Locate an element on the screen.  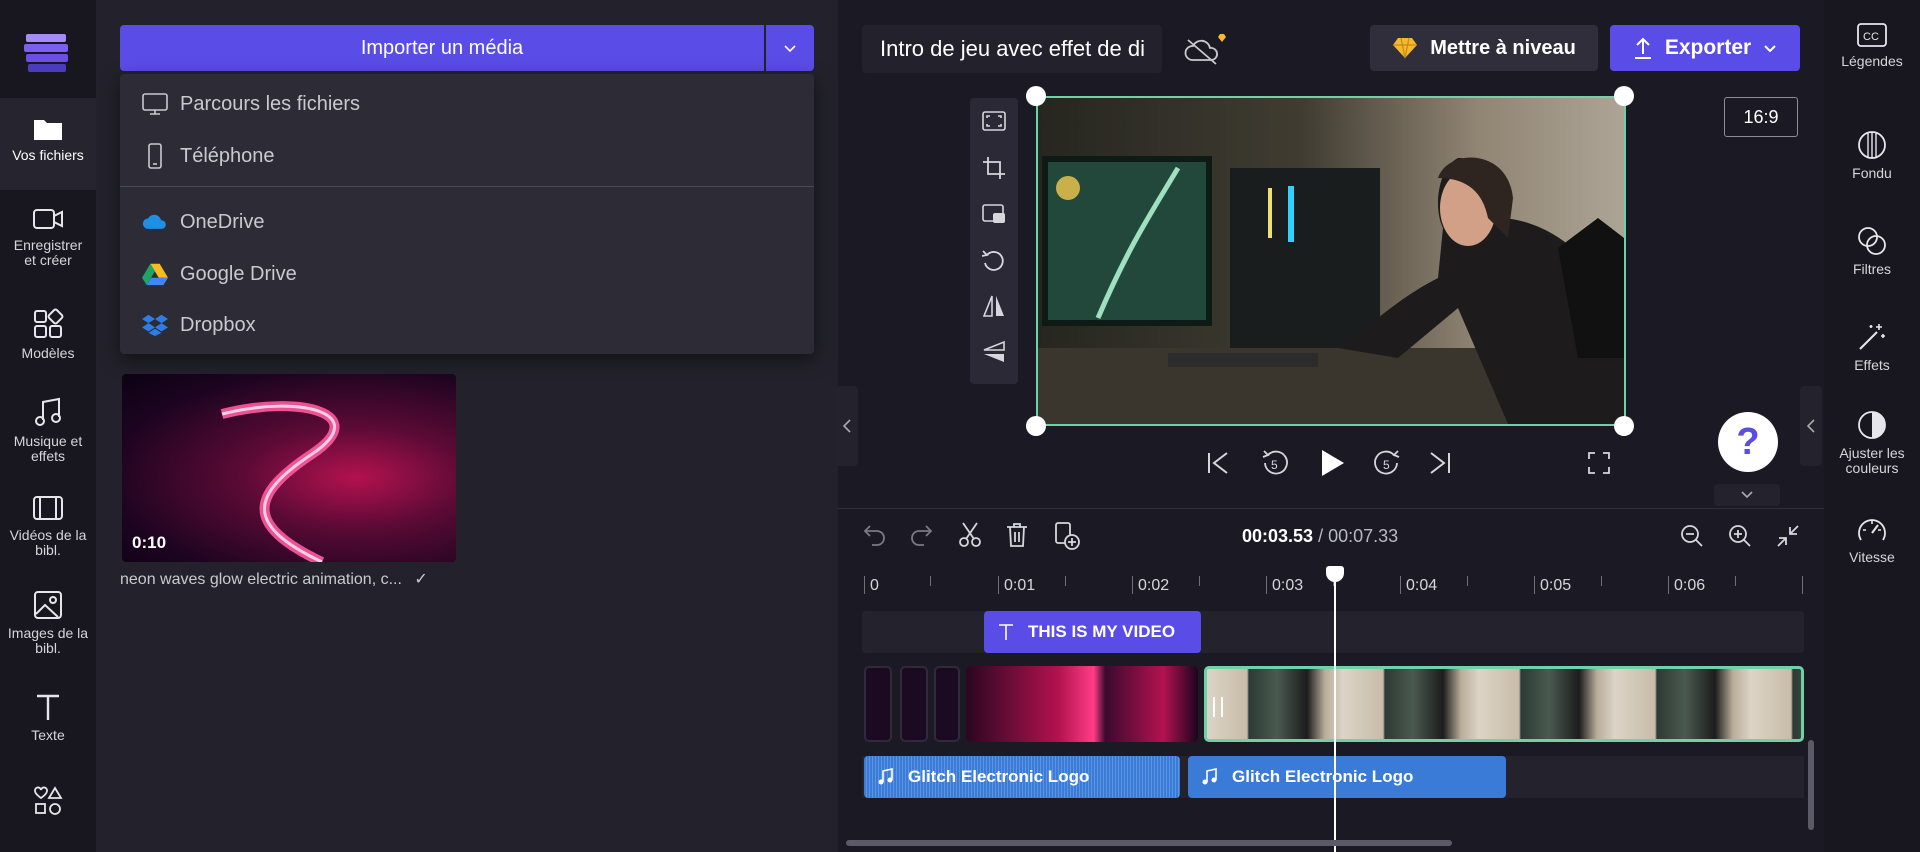
nav-record-create: Enregistrer et créer is located at coordinates (48, 247).